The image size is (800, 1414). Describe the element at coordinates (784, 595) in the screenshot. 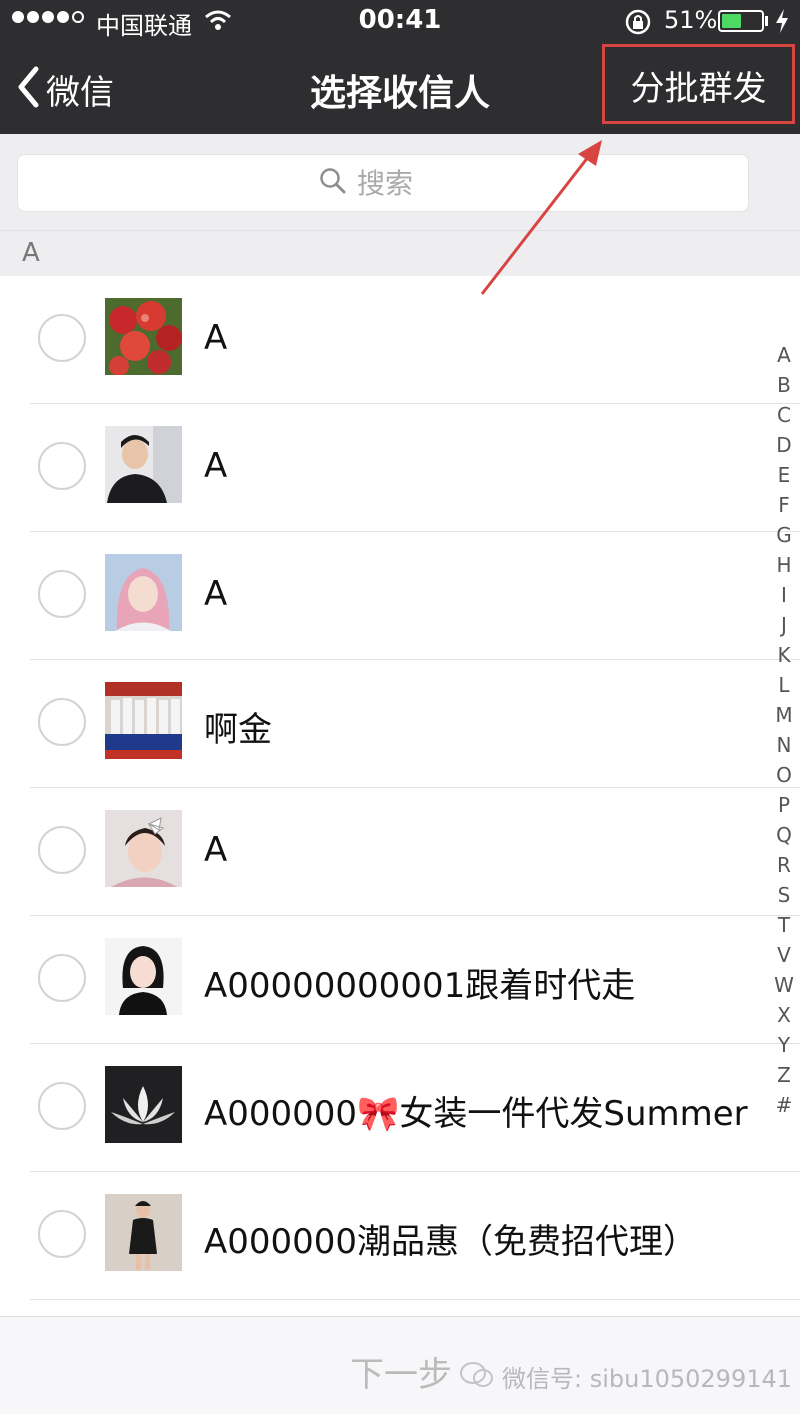

I see `index-letter: I` at that location.